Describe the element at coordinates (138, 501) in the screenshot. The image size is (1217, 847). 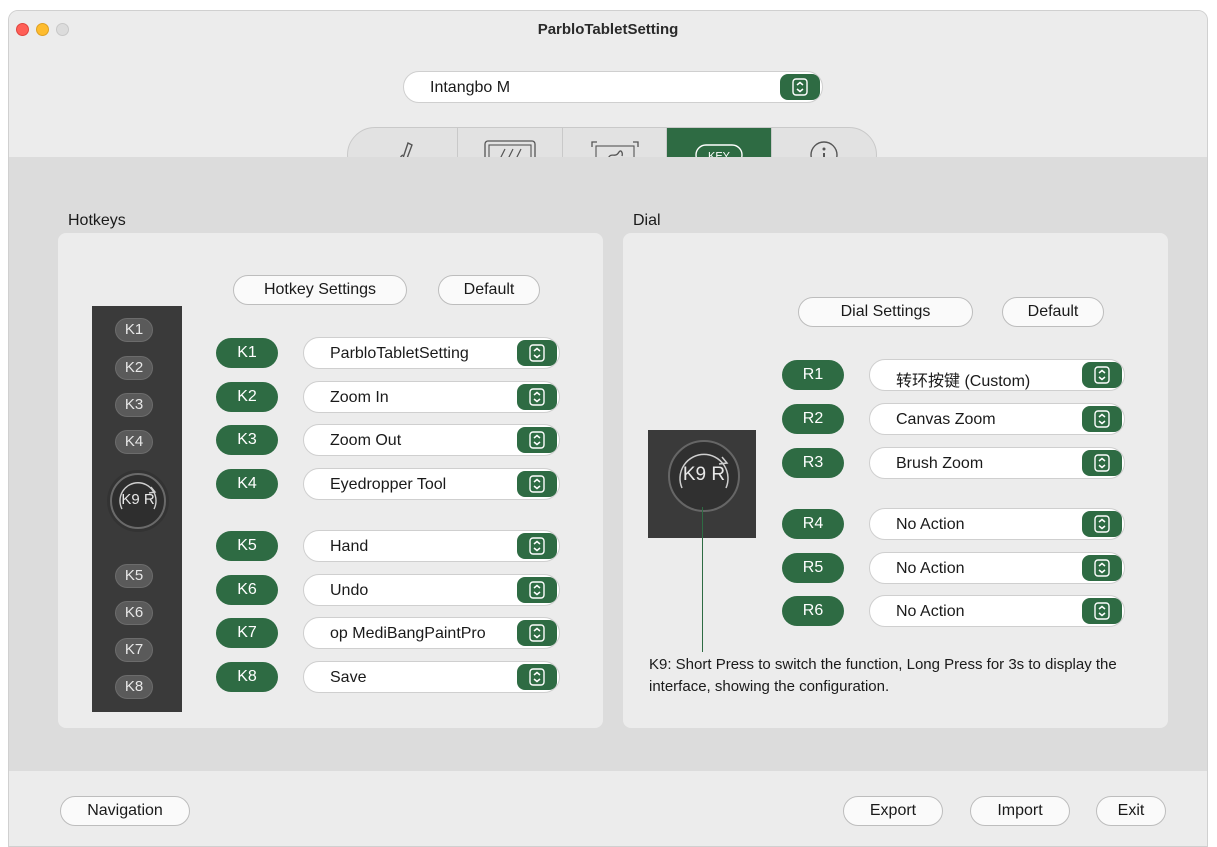
I see `strip-dial-k9: K9 R` at that location.